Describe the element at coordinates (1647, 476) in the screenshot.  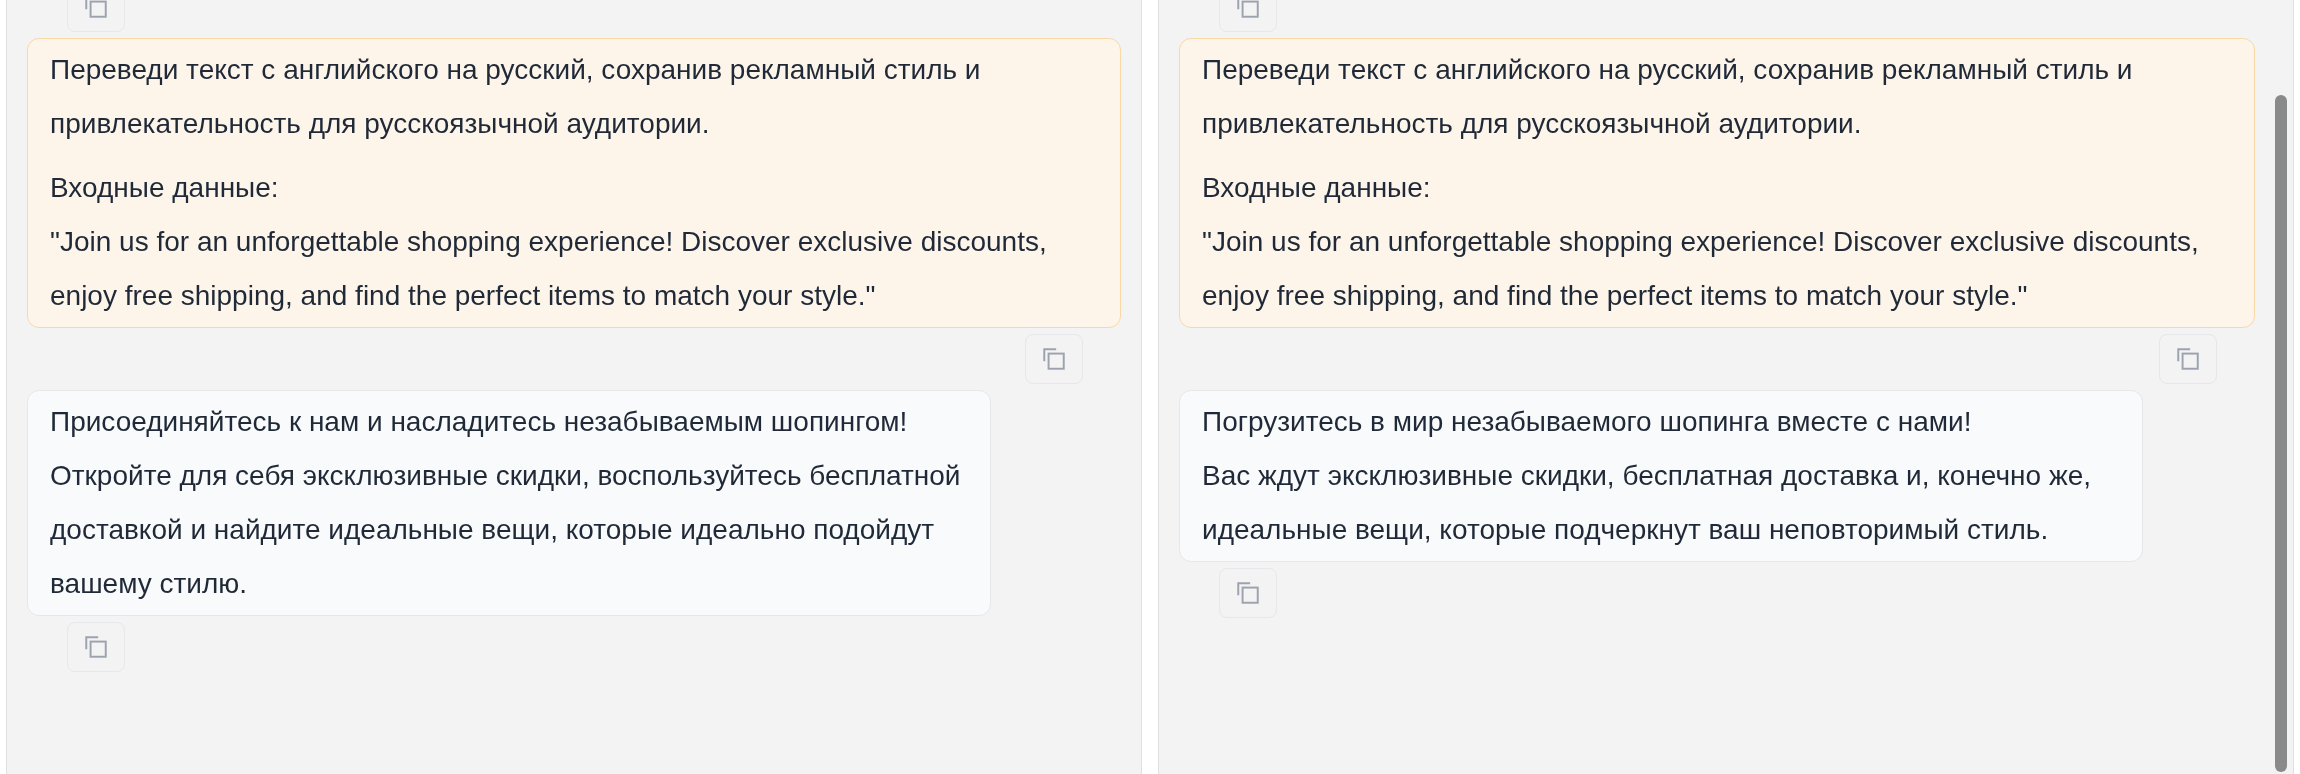
I see `message-text: Погрузитесь в мир незабываемого шопинга вместе с нами! Вас ждут эксклюзивные скидки, бесплатная доставка и, конечно же, идеальные вещи, которые подчеркнут ваш неповторимый стиль.` at that location.